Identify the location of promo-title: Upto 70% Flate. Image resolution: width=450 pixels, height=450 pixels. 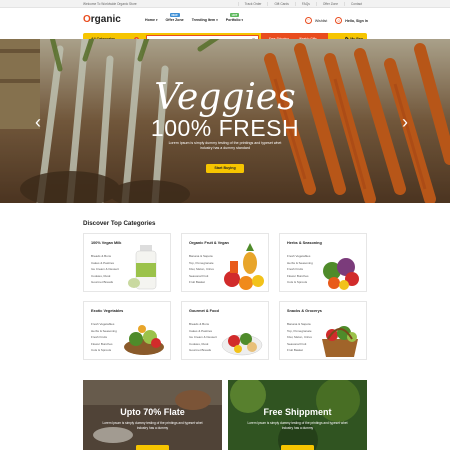
(152, 412).